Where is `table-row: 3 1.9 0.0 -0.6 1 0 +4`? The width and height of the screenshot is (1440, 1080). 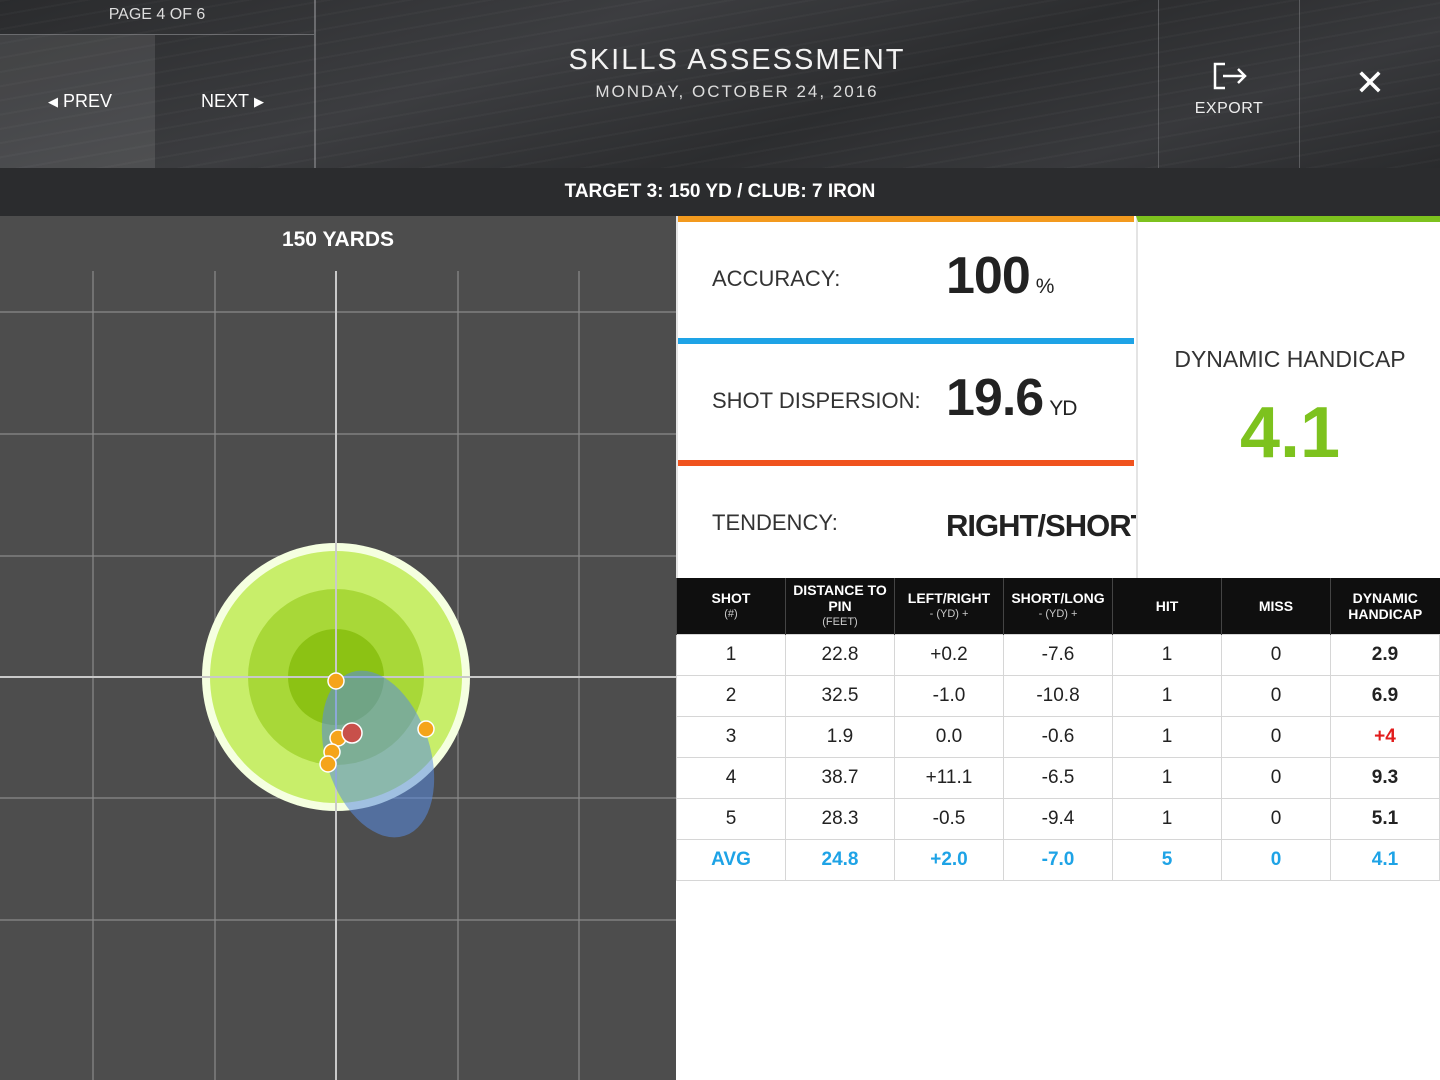
table-row: 3 1.9 0.0 -0.6 1 0 +4 is located at coordinates (1058, 737).